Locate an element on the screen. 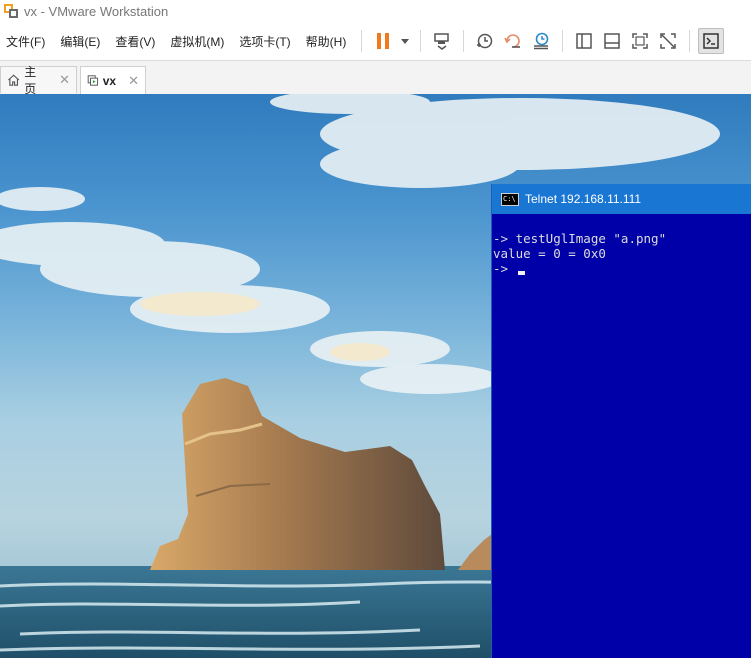 This screenshot has width=751, height=658. tab-bar: 主页 ✕ vx ✕ is located at coordinates (375, 78).